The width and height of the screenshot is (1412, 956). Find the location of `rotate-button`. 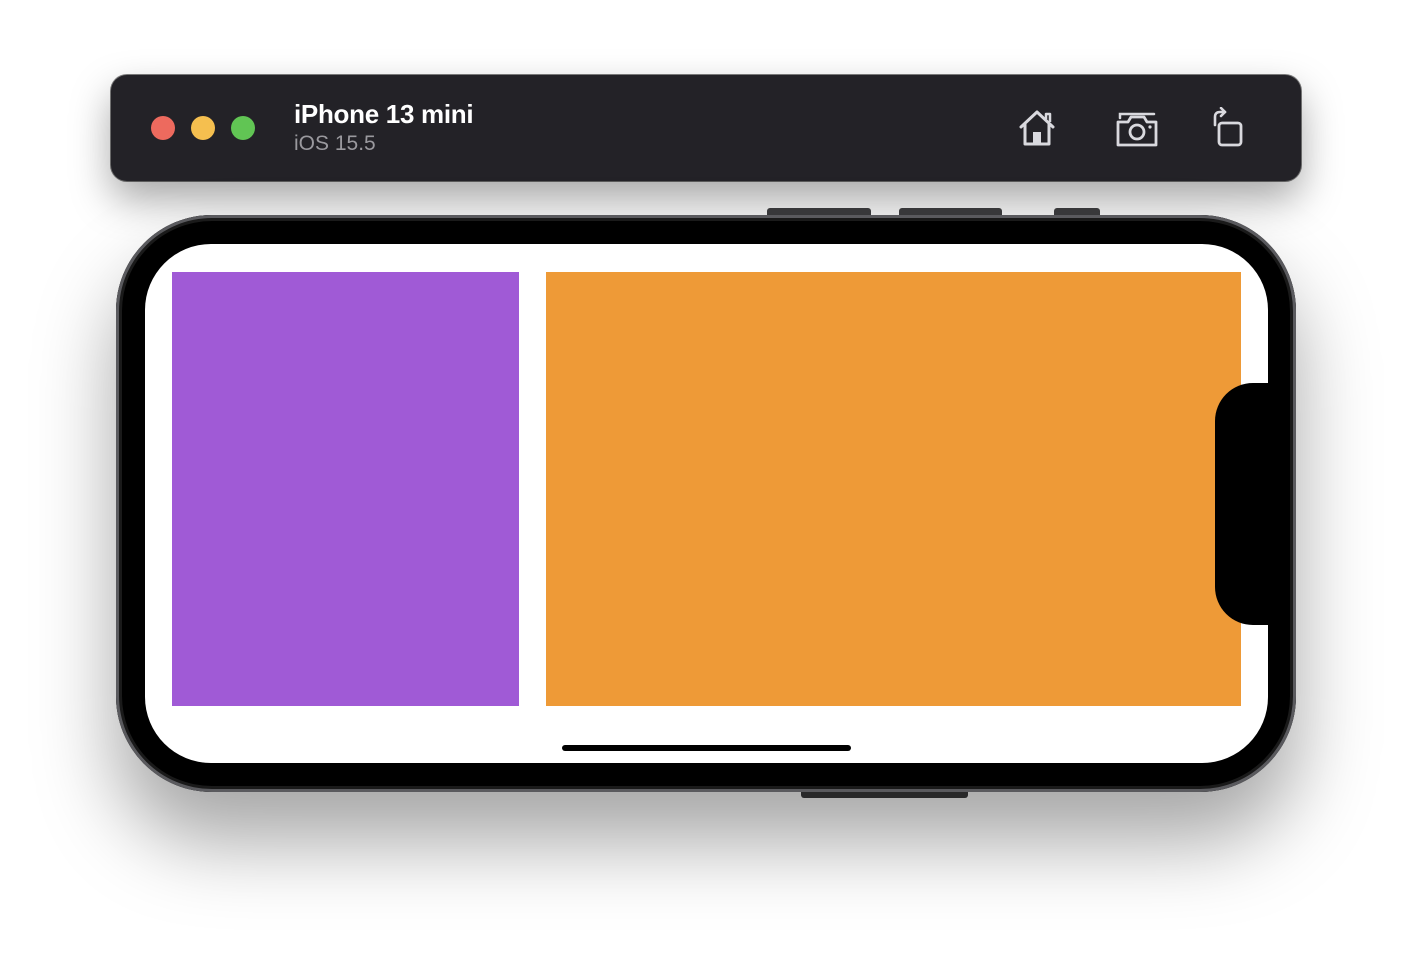

rotate-button is located at coordinates (1227, 128).